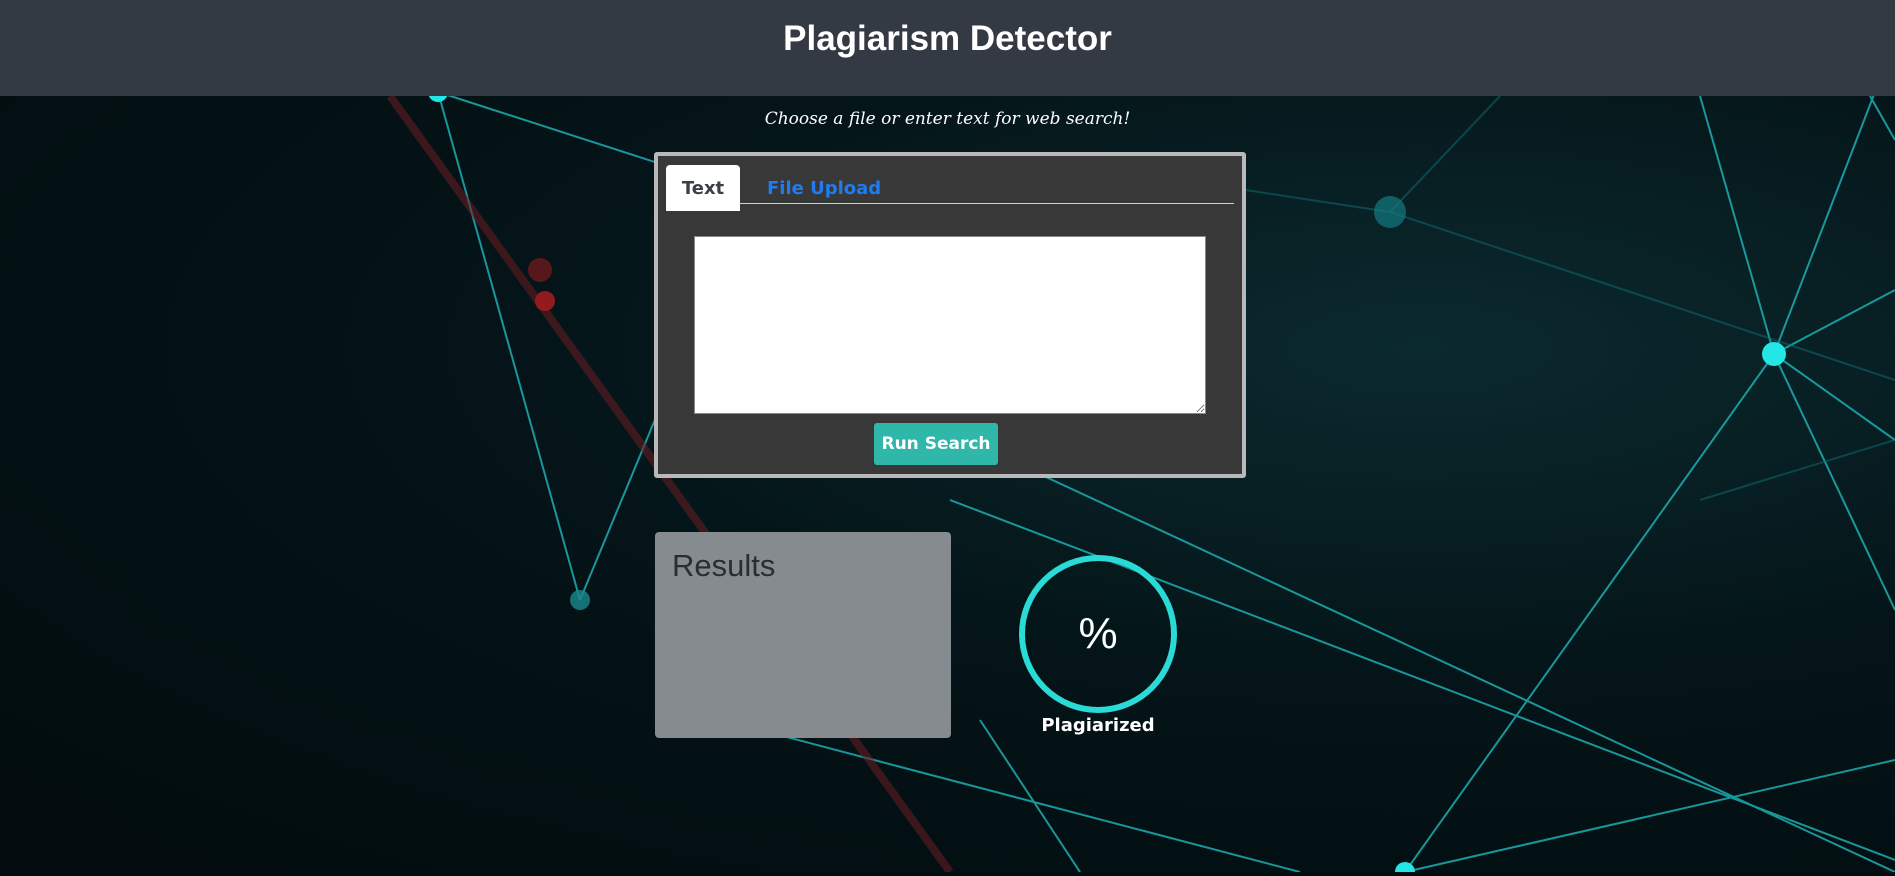 This screenshot has height=876, width=1895. I want to click on text-input-area, so click(950, 325).